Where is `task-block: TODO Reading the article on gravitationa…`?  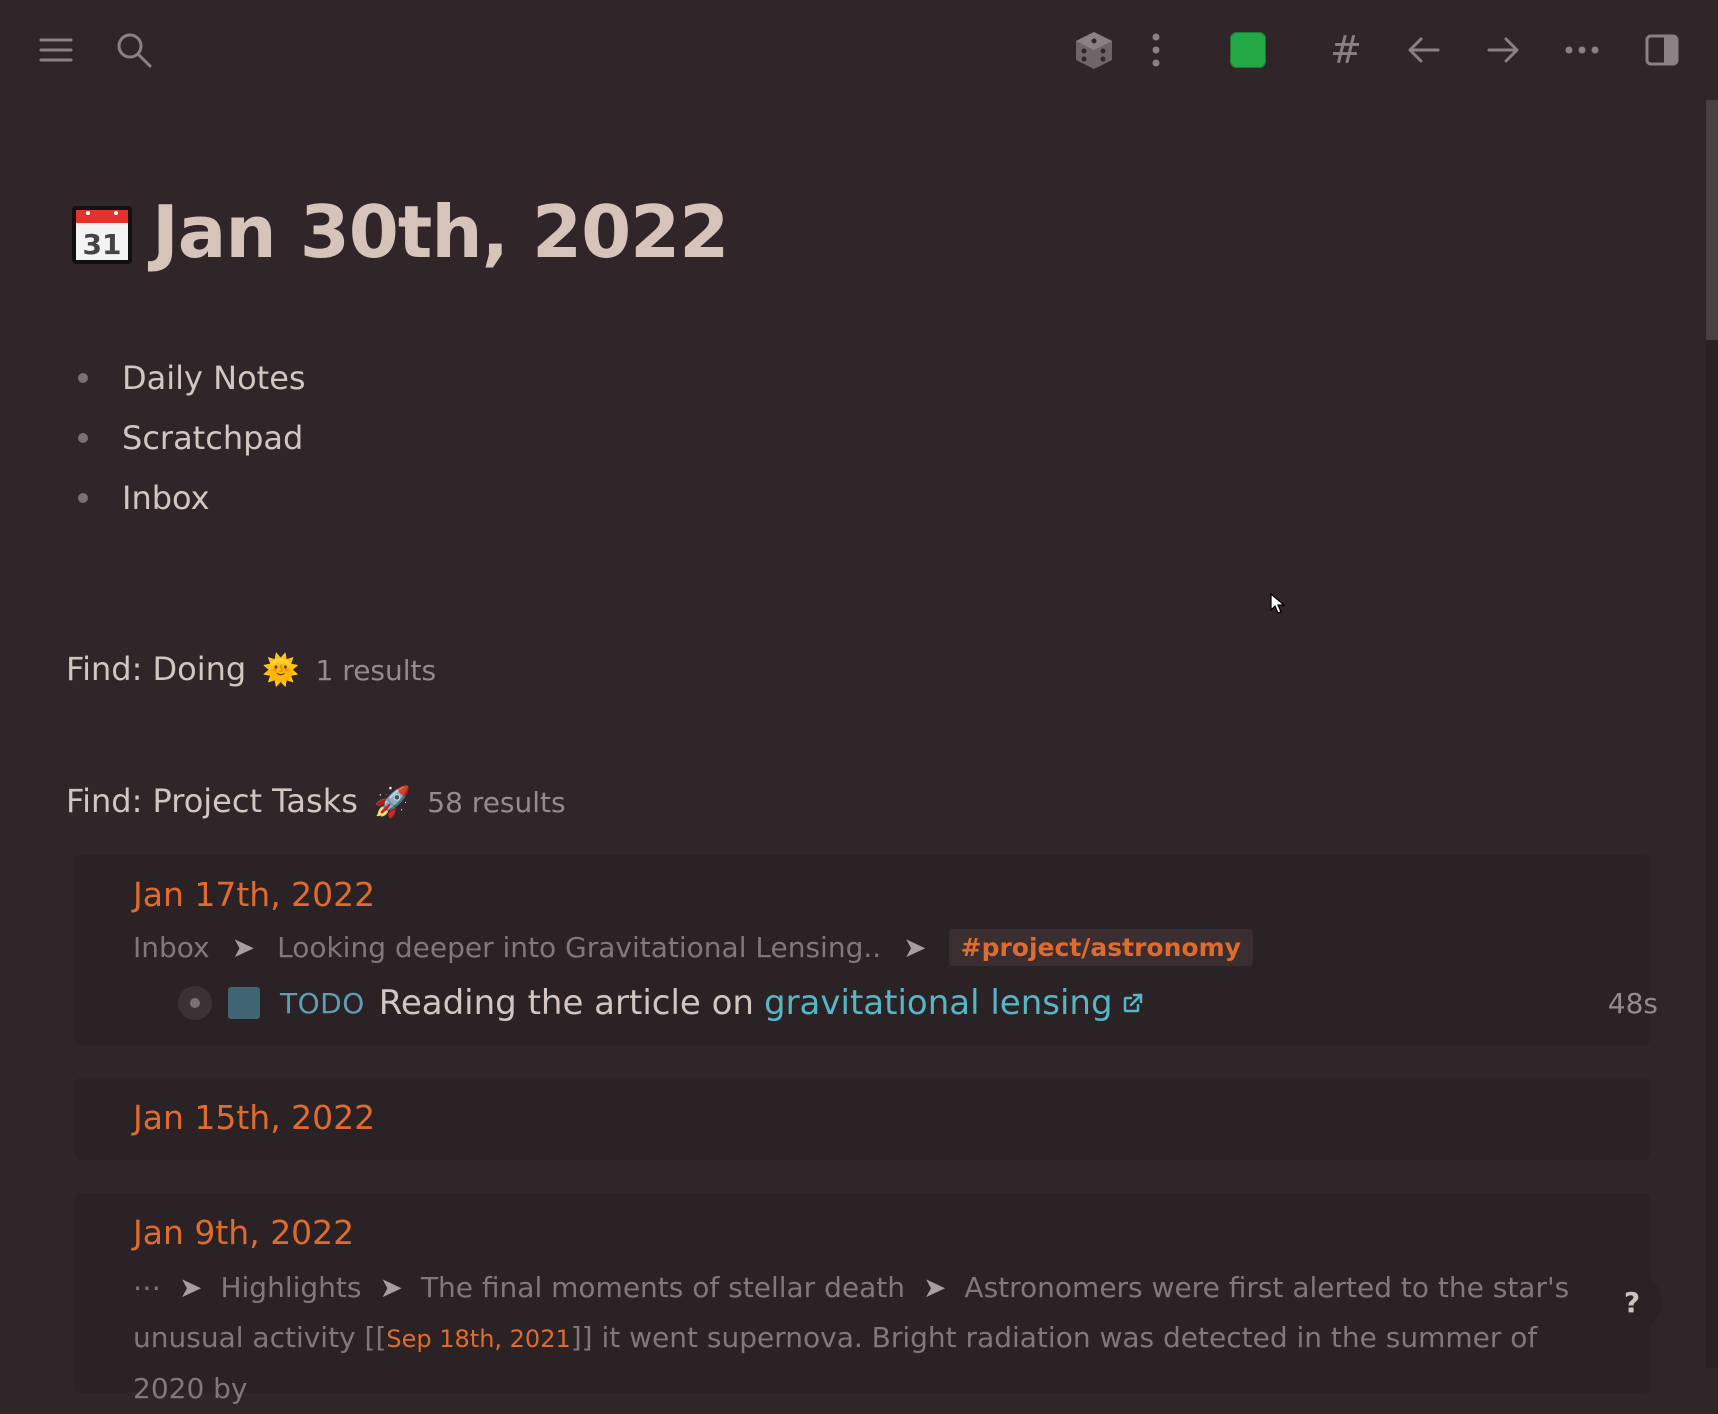 task-block: TODO Reading the article on gravitationa… is located at coordinates (918, 1003).